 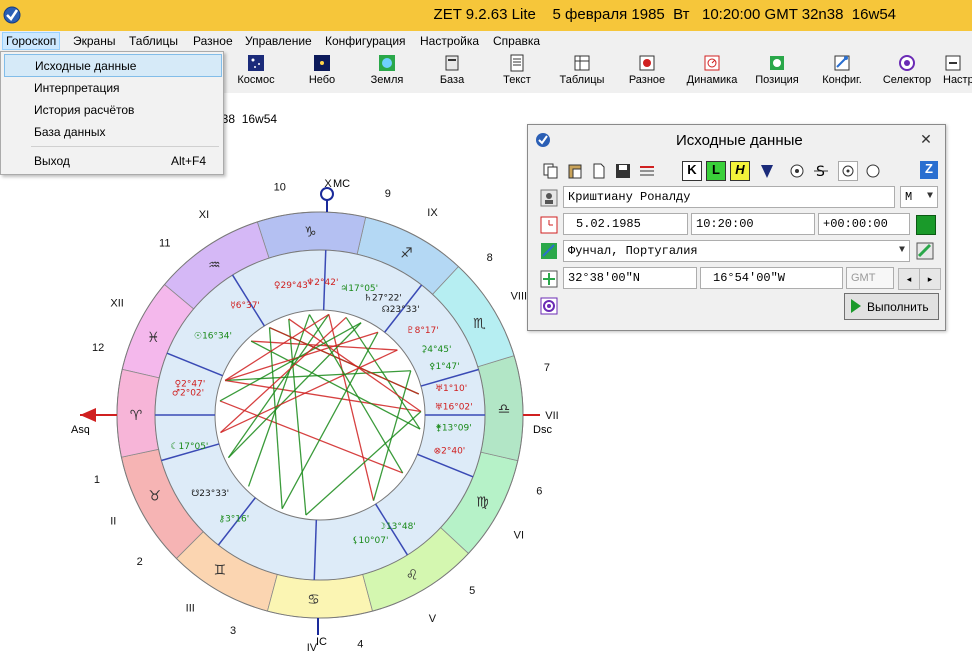 I want to click on chevron-right-icon: ▸, so click(x=930, y=279).